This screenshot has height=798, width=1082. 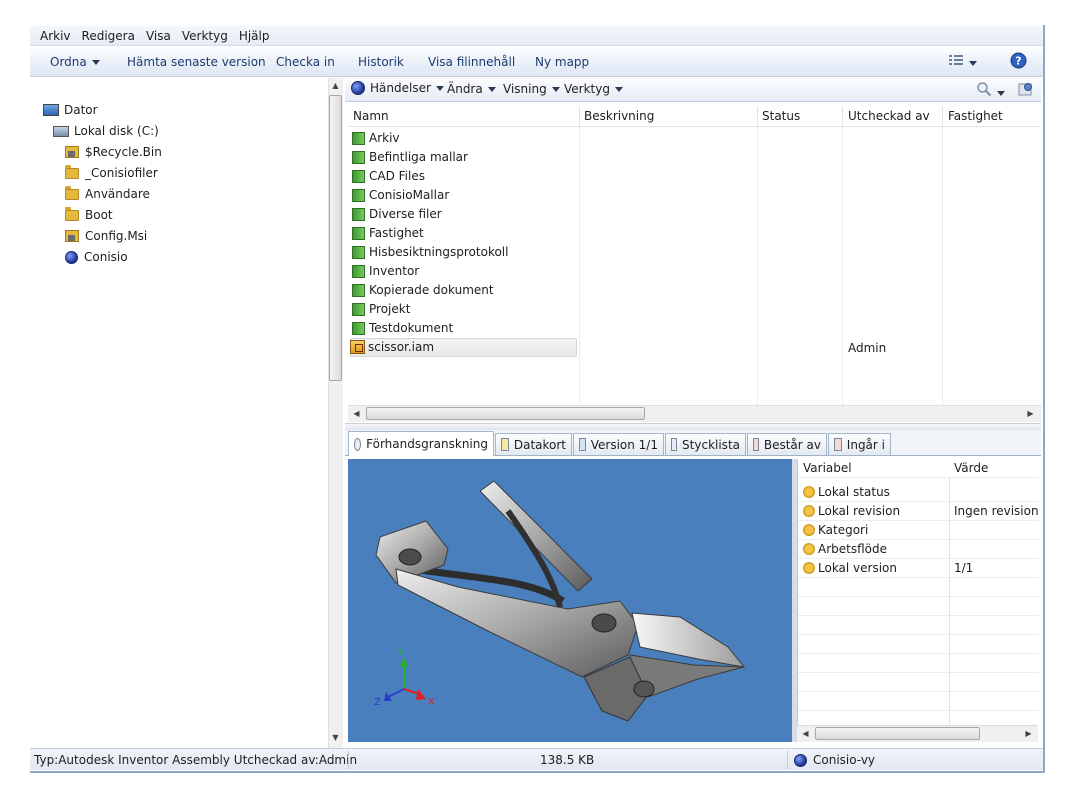 What do you see at coordinates (305, 62) in the screenshot?
I see `check-in-button: Checka in` at bounding box center [305, 62].